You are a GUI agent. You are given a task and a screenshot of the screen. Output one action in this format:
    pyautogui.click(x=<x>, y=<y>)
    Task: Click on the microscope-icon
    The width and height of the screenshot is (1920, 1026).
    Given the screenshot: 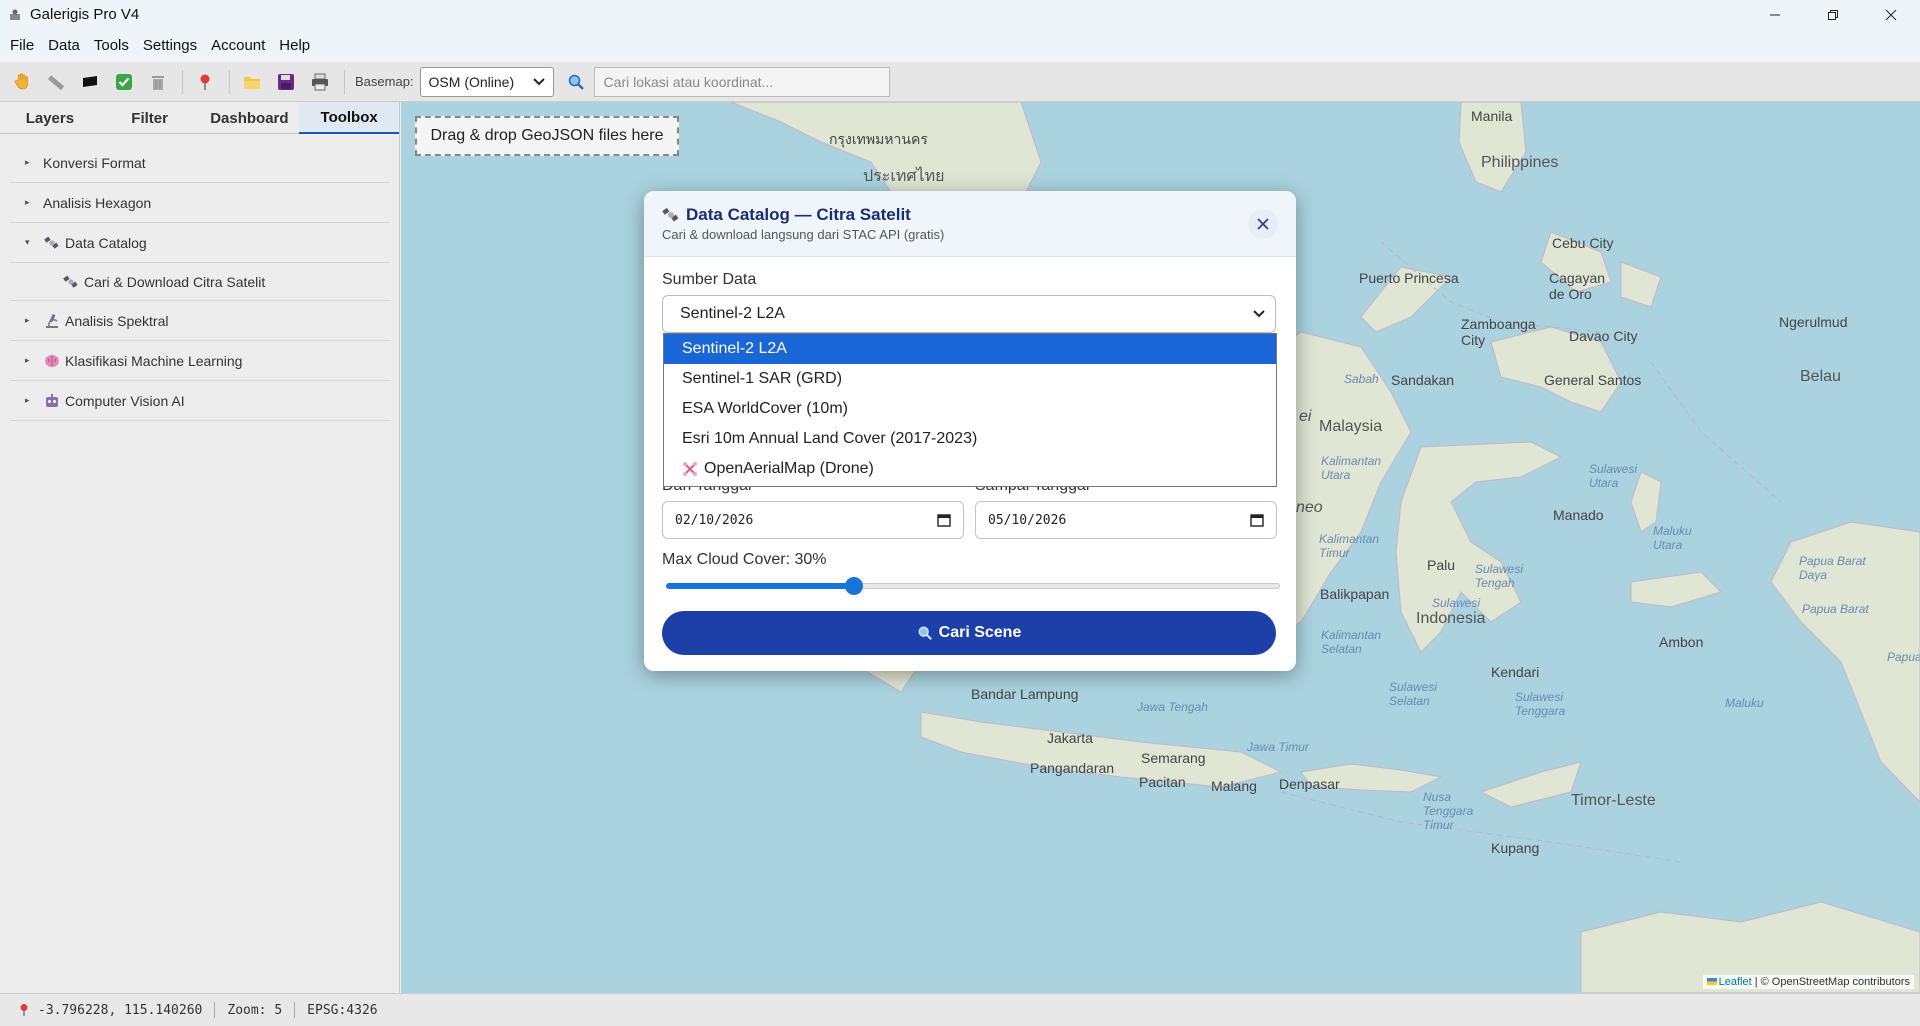 What is the action you would take?
    pyautogui.click(x=52, y=321)
    